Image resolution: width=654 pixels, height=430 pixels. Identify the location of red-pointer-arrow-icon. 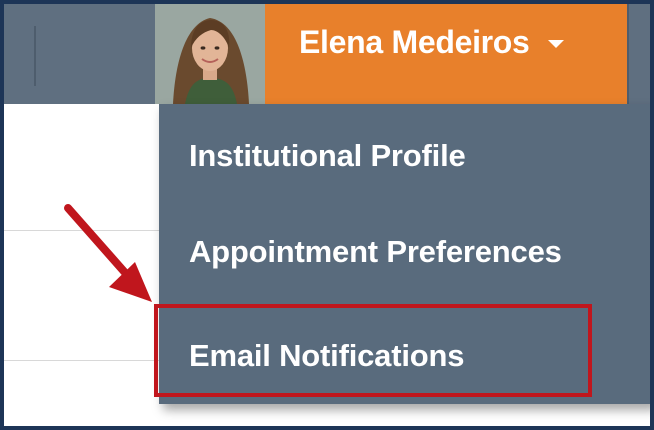
(108, 253).